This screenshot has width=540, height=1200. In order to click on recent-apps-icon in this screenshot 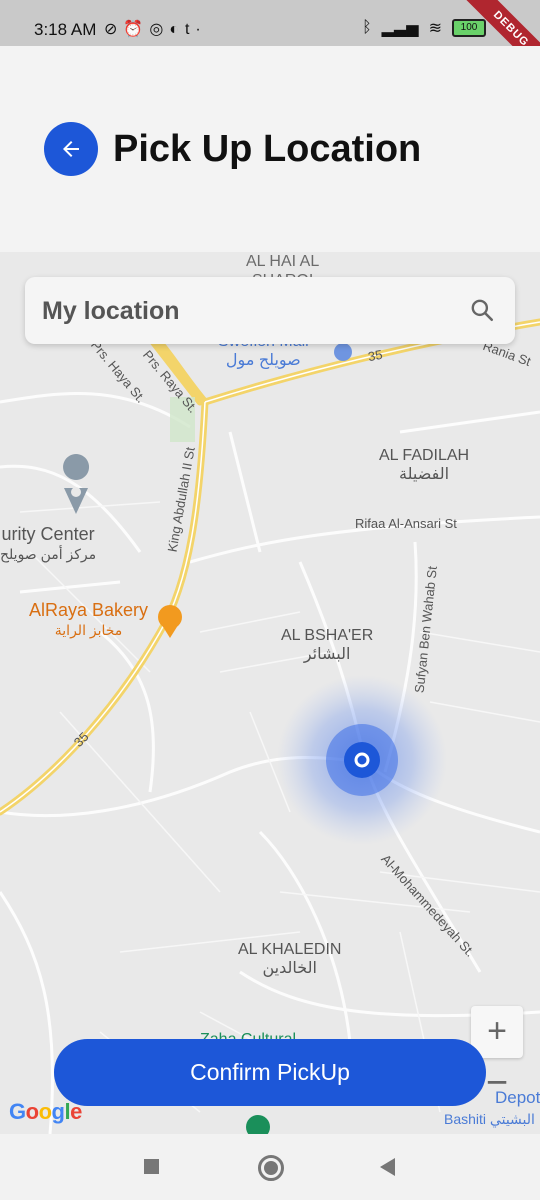, I will do `click(151, 1166)`.